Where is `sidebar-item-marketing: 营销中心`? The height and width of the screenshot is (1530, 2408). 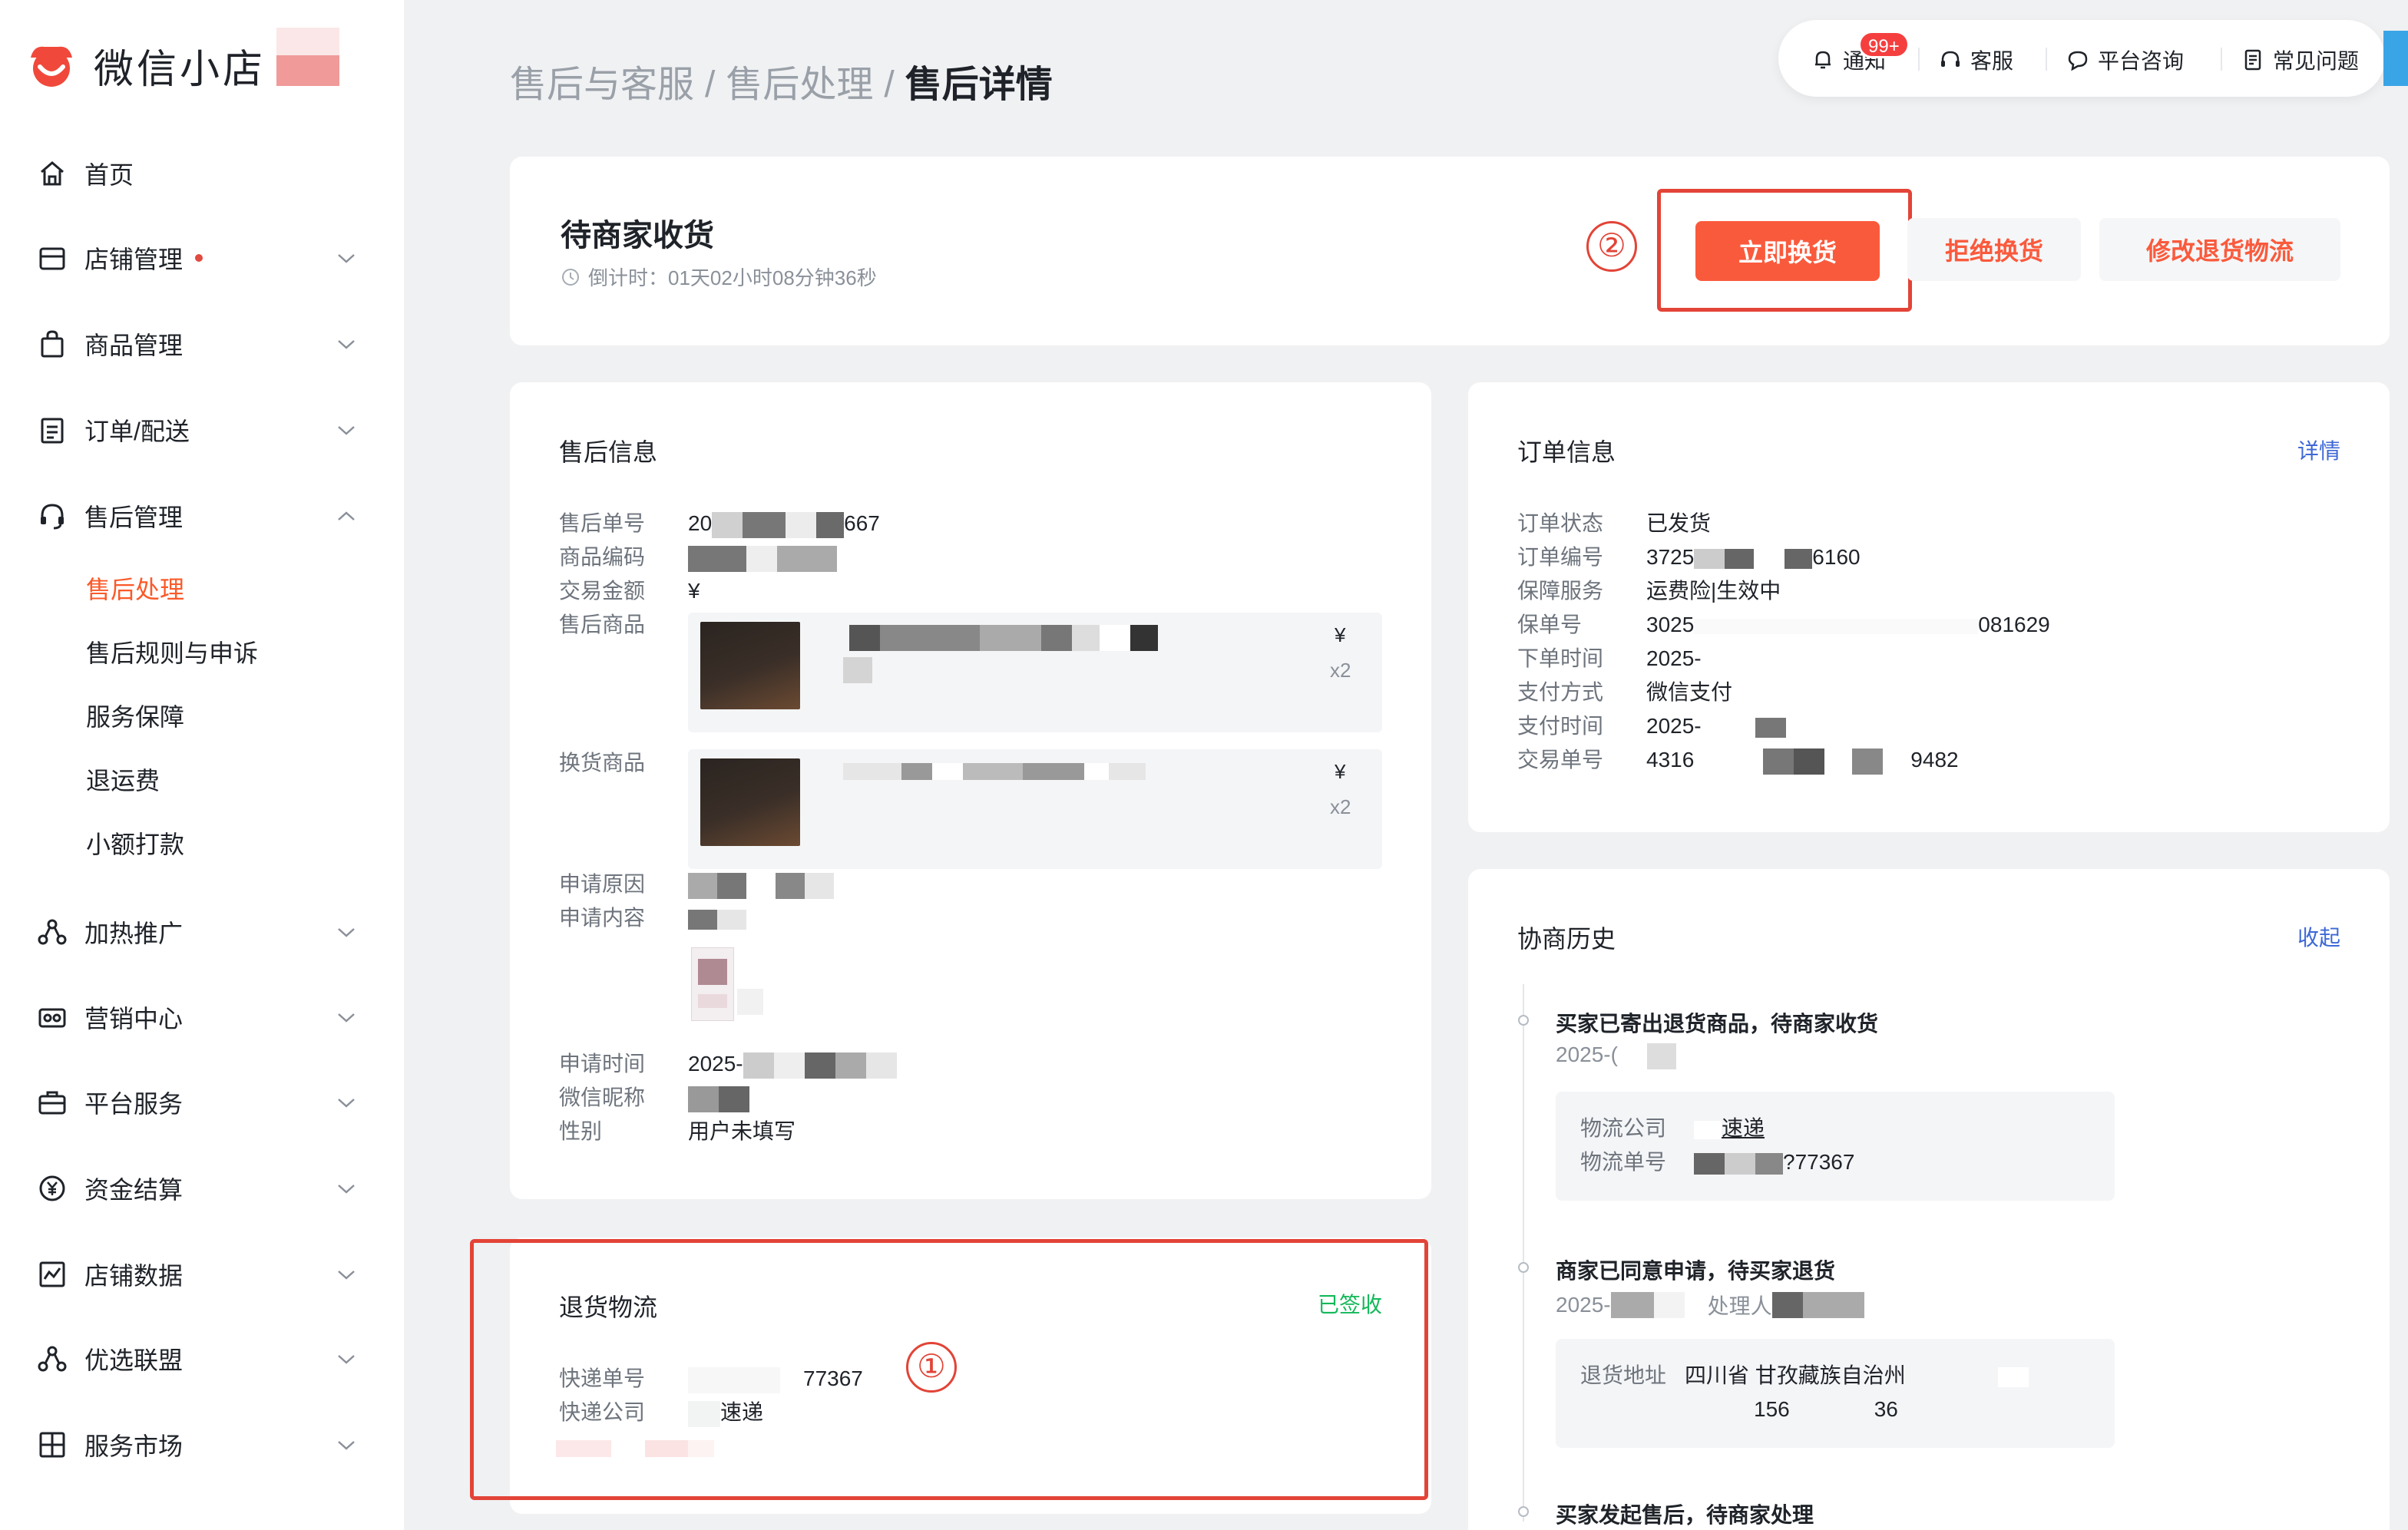 sidebar-item-marketing: 营销中心 is located at coordinates (197, 1017).